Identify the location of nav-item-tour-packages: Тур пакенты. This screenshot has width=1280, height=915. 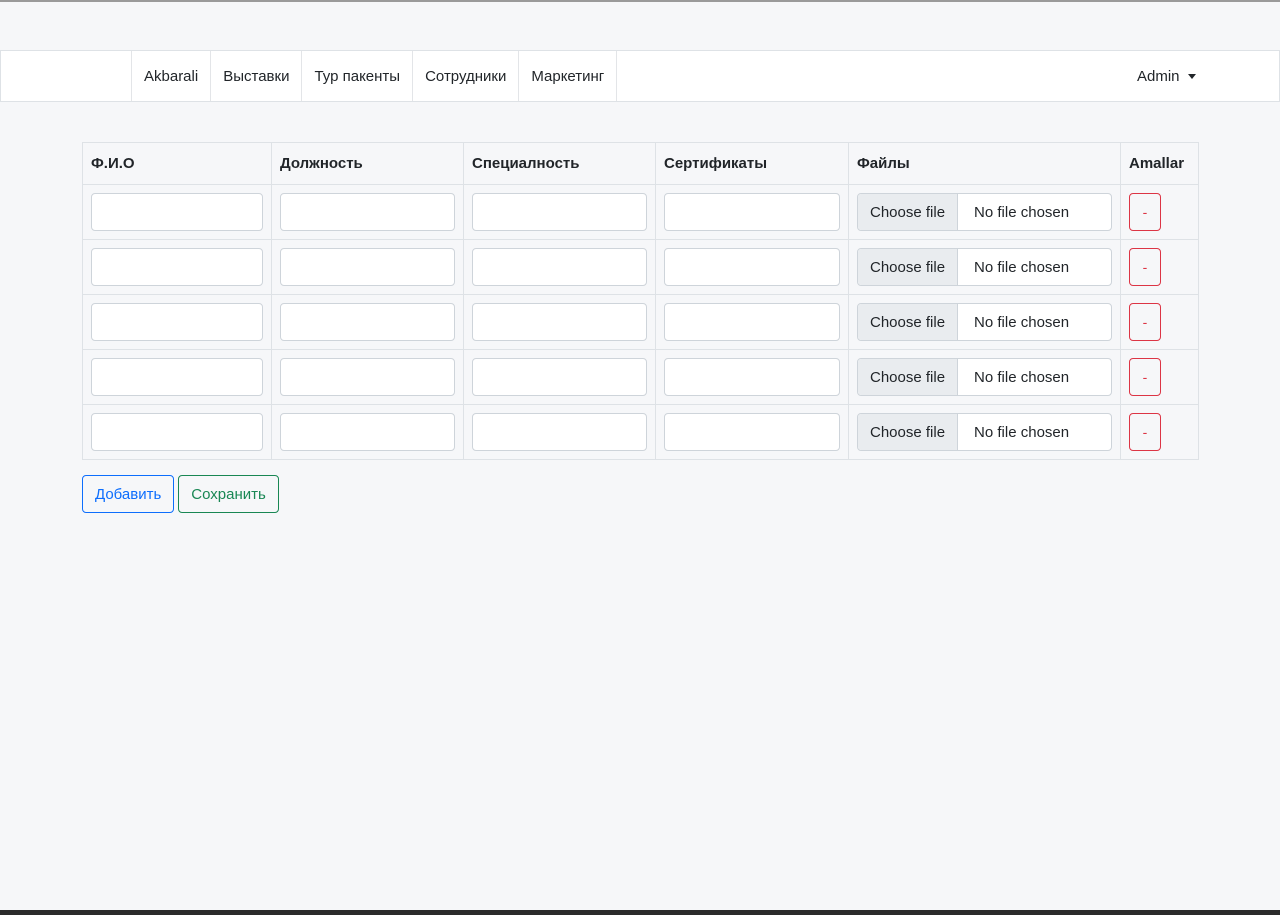
(357, 76).